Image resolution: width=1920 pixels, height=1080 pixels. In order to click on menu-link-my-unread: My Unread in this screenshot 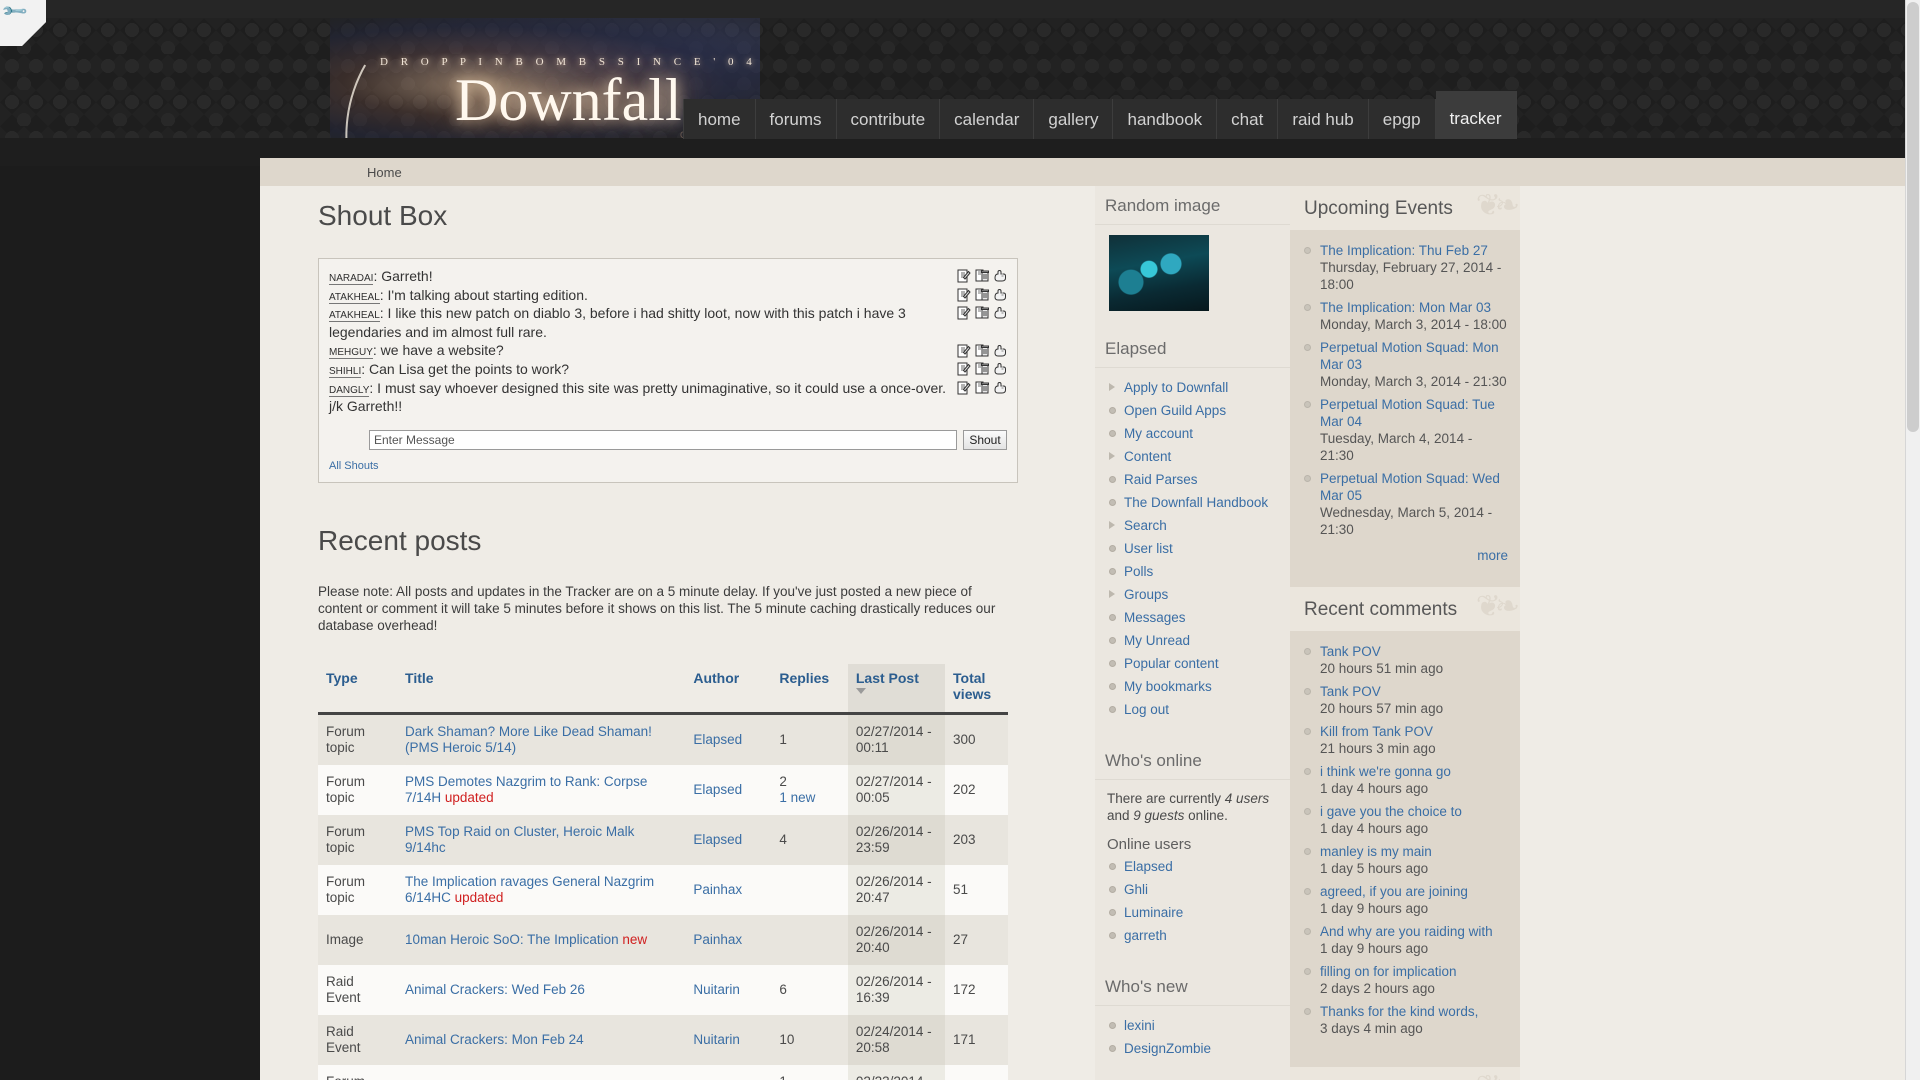, I will do `click(1157, 640)`.